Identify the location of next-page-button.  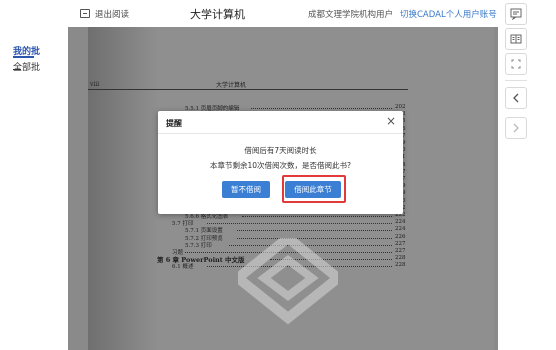
(516, 128).